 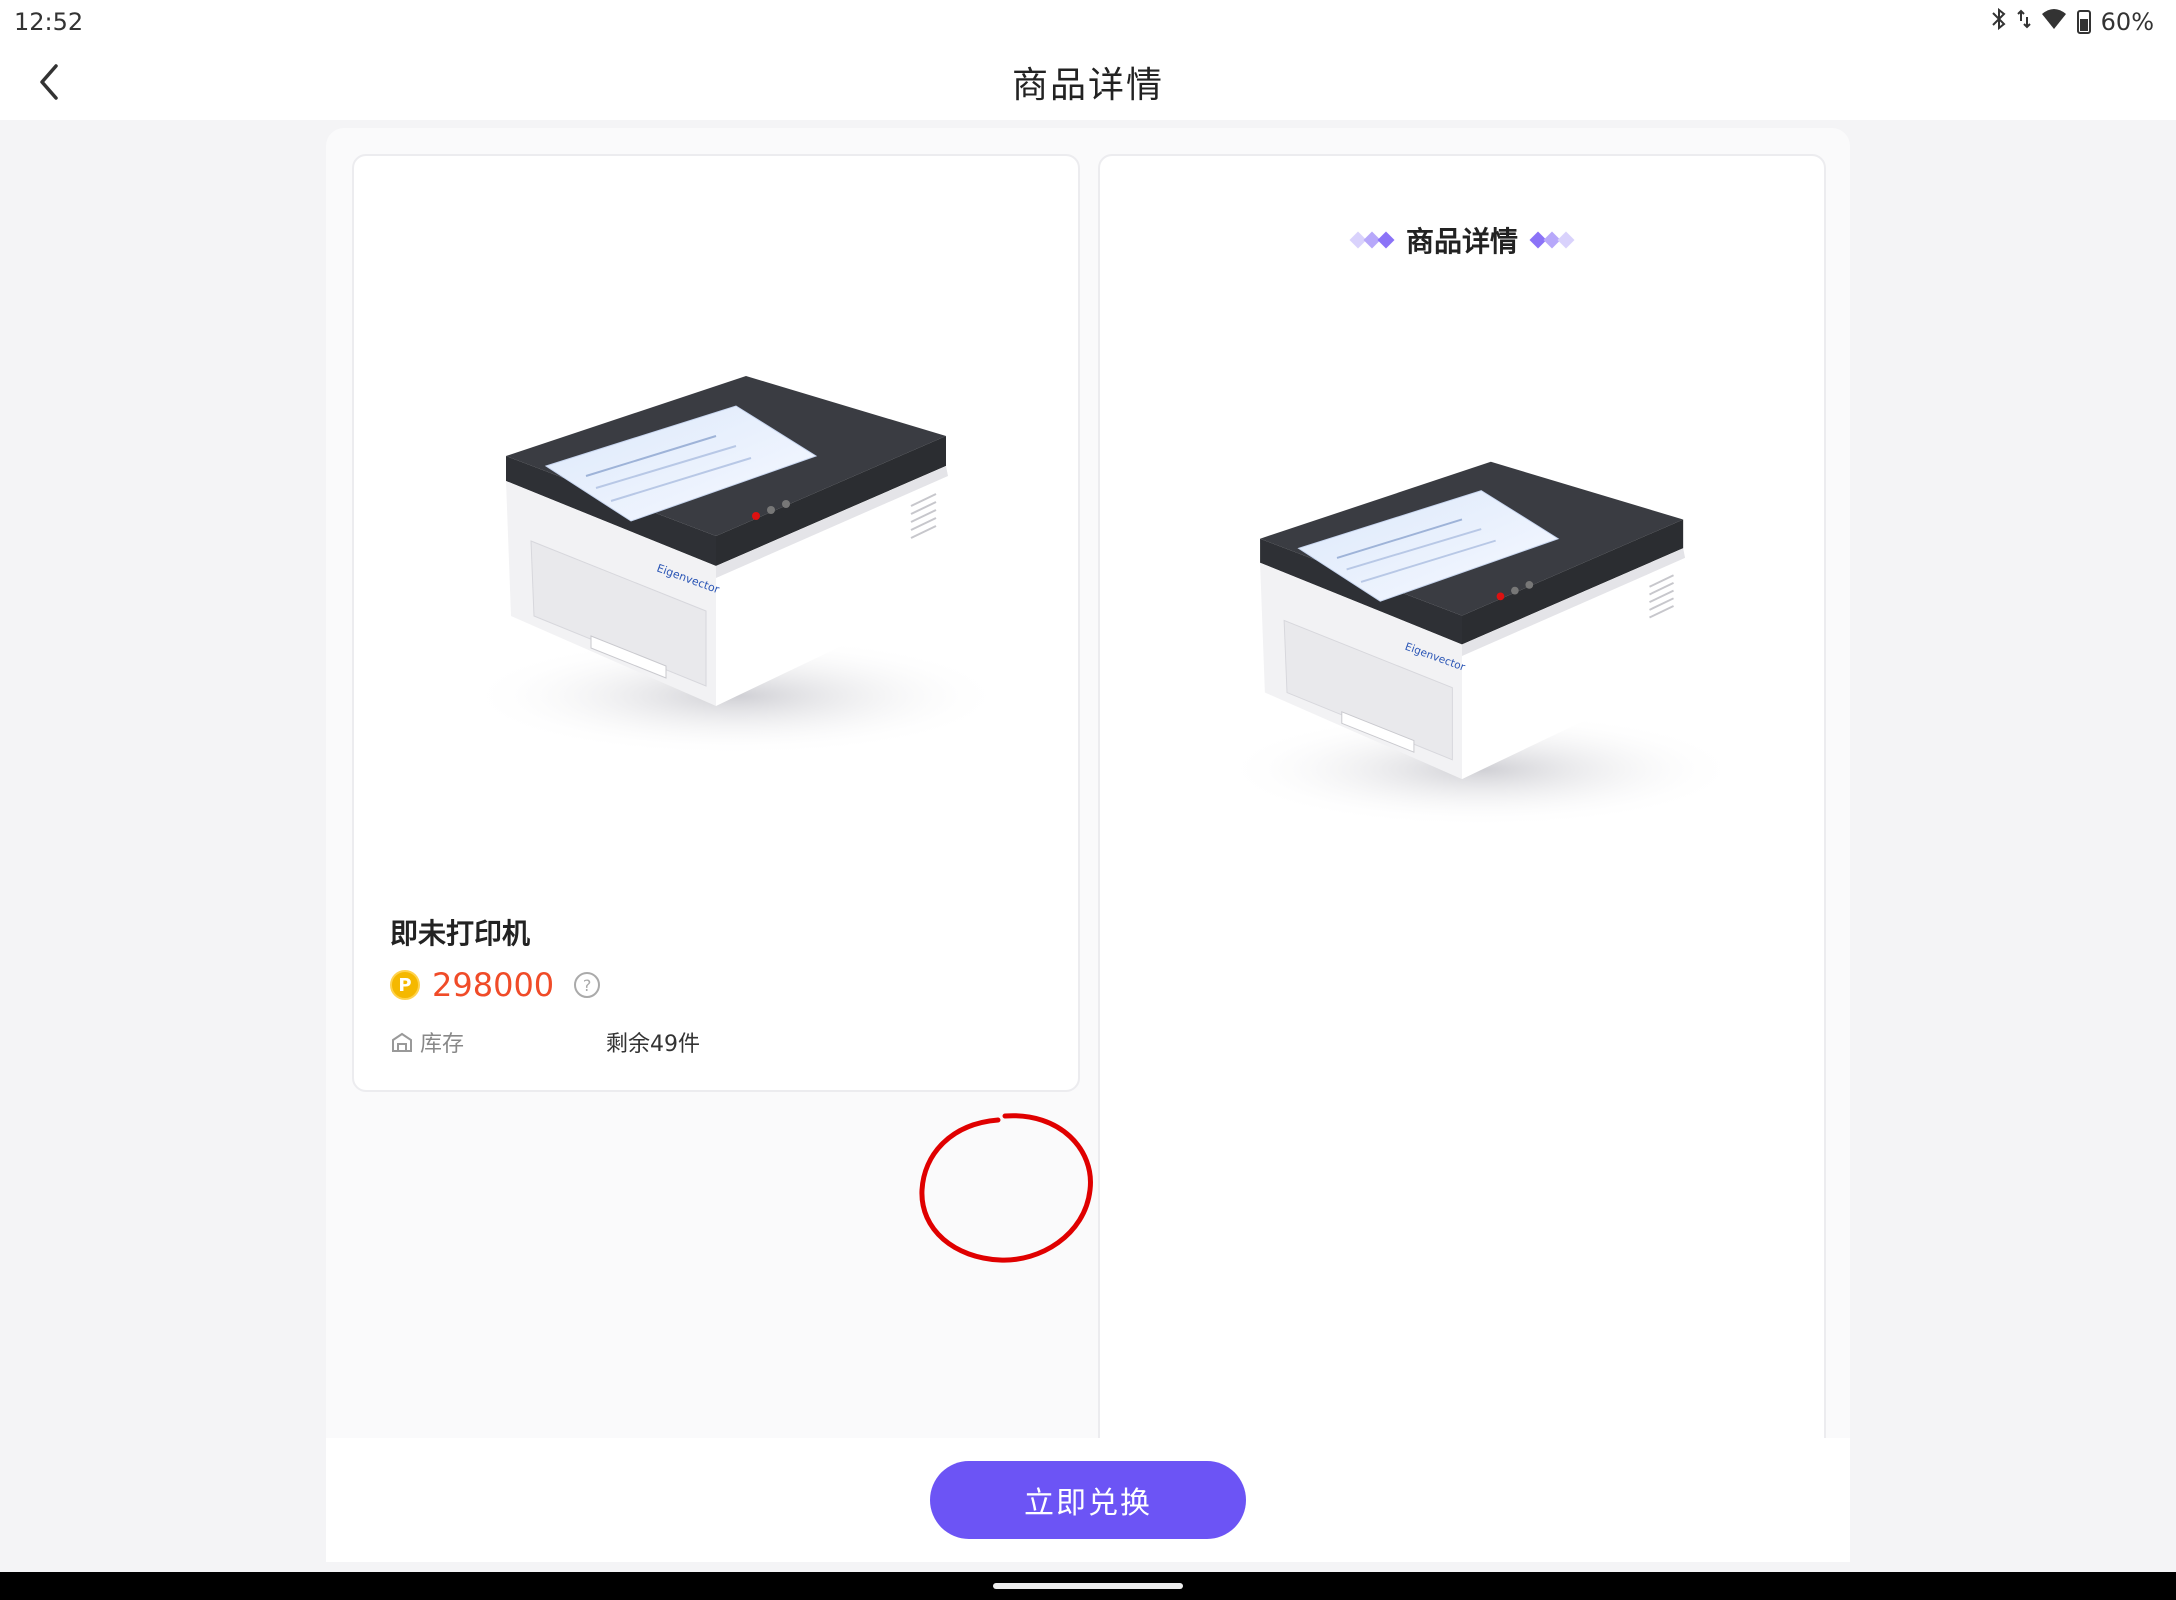 What do you see at coordinates (2083, 22) in the screenshot?
I see `battery-icon` at bounding box center [2083, 22].